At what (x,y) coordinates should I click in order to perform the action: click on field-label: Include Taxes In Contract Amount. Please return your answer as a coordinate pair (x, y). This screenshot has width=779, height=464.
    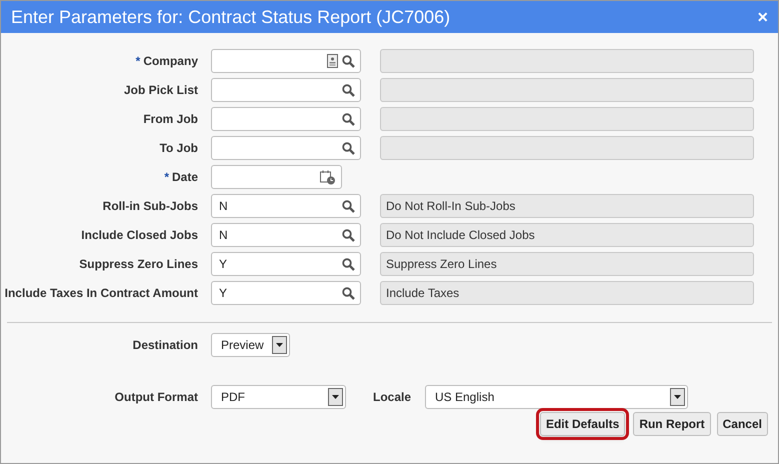
    Looking at the image, I should click on (101, 293).